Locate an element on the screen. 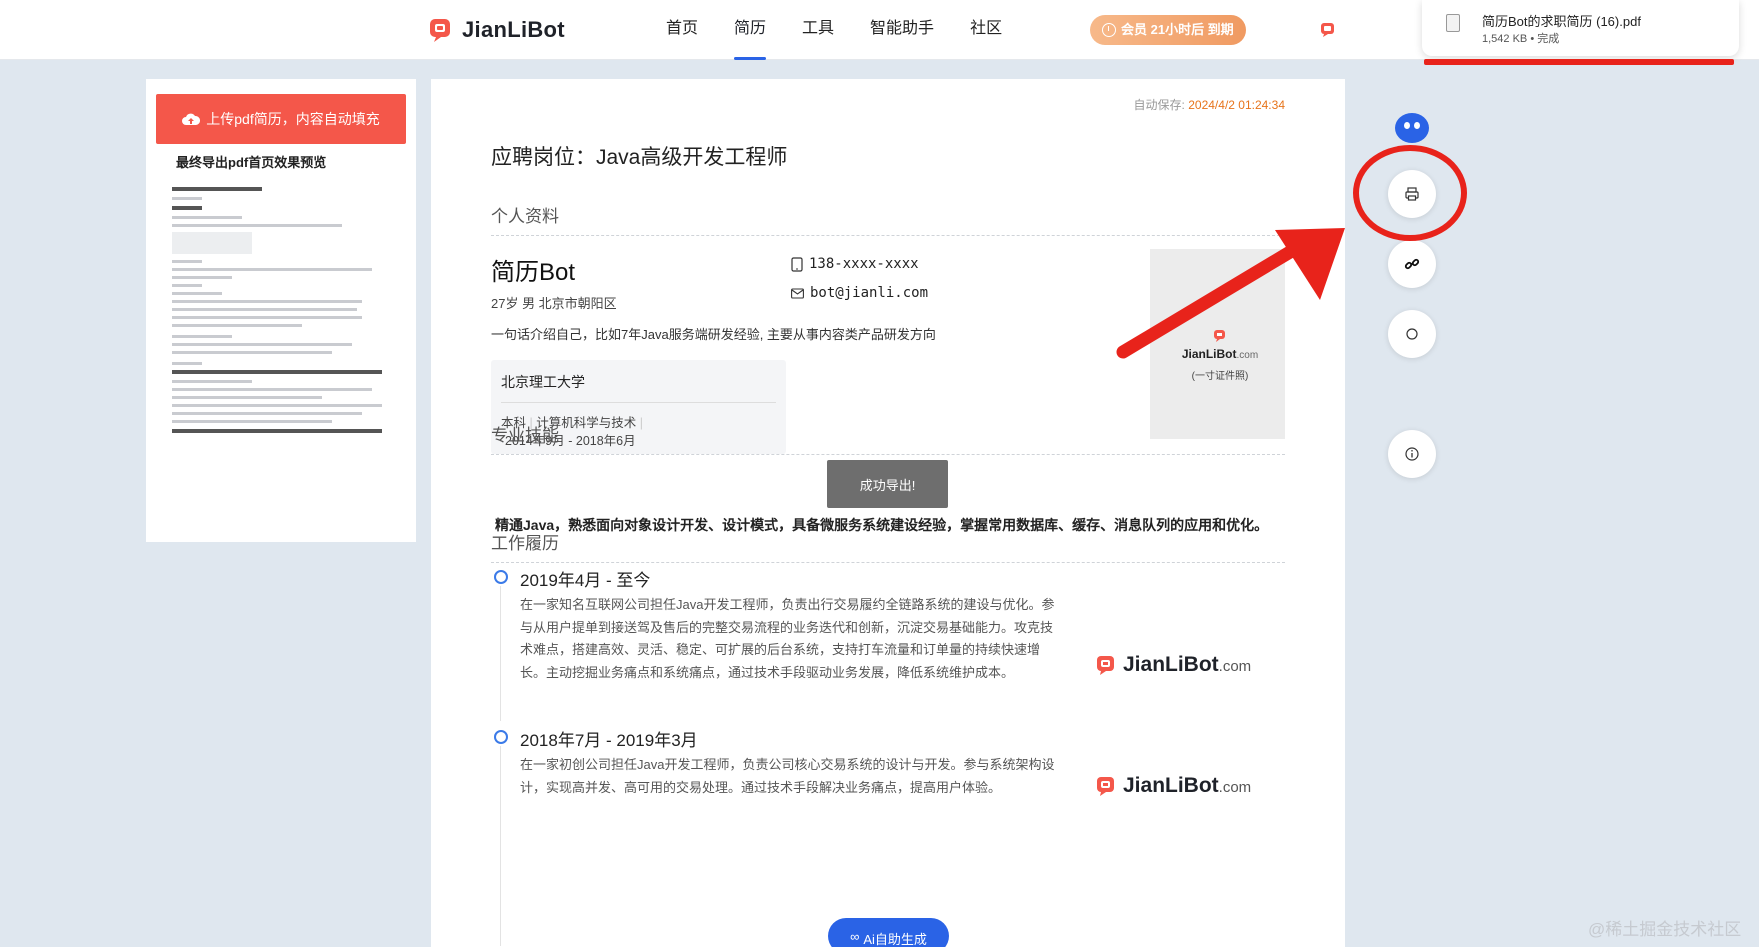  section-skills-heading: 专业技能 is located at coordinates (888, 438).